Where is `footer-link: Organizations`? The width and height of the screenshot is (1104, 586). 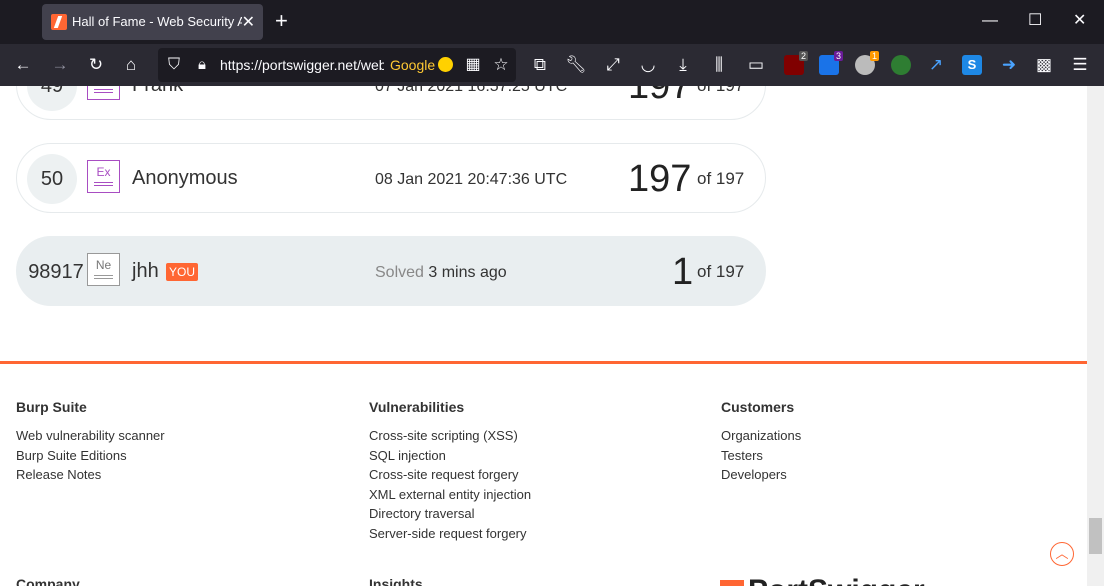
footer-link: Organizations is located at coordinates (761, 436).